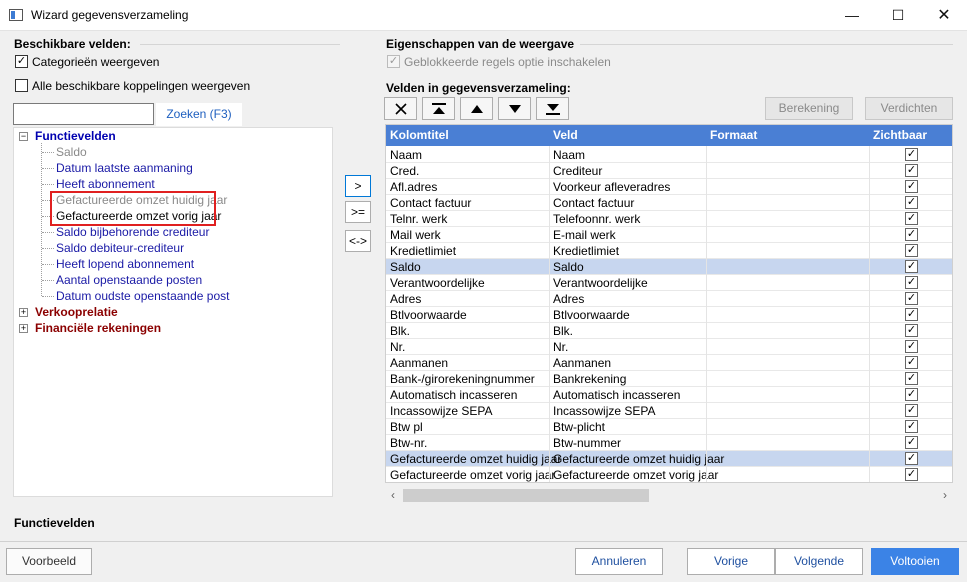 This screenshot has height=582, width=967. I want to click on search-input, so click(83, 114).